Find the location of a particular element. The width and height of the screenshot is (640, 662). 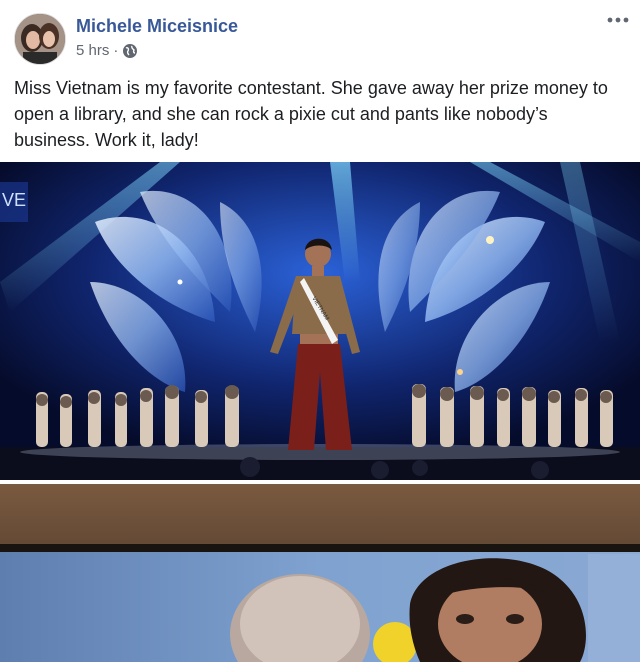

post-meta: 5 hrs · is located at coordinates (107, 50).